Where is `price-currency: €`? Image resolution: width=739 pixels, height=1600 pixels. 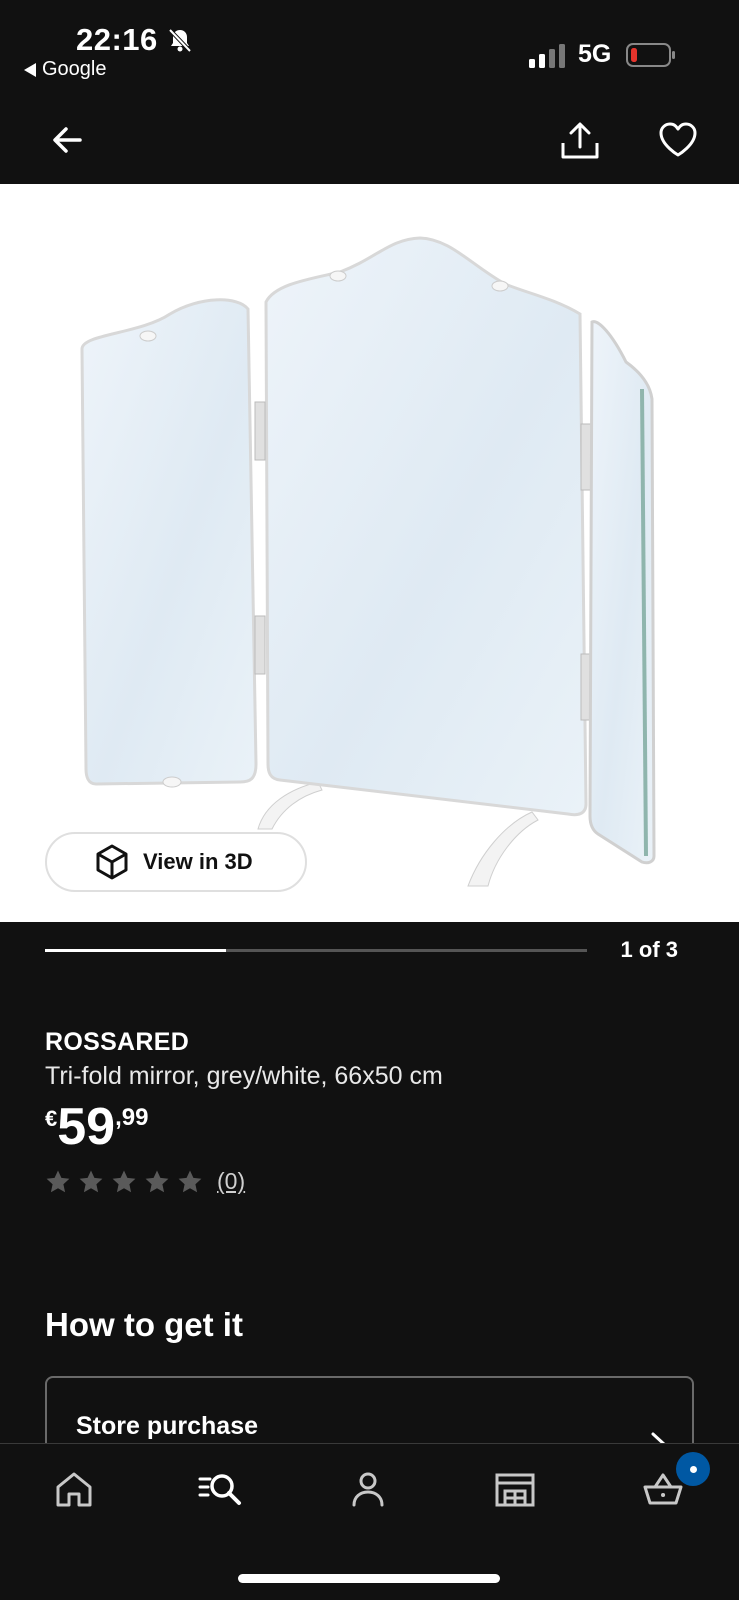
price-currency: € is located at coordinates (51, 1118).